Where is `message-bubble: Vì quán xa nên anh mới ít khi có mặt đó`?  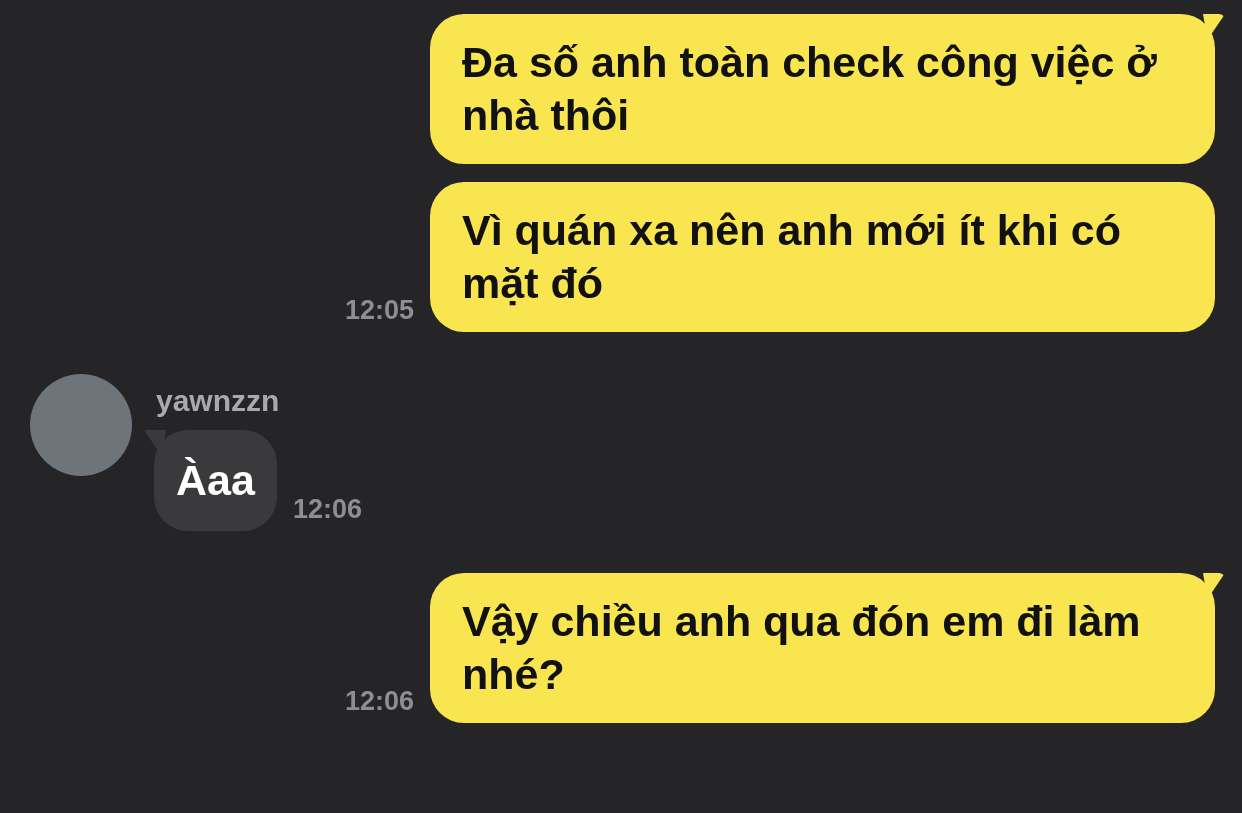 message-bubble: Vì quán xa nên anh mới ít khi có mặt đó is located at coordinates (822, 257).